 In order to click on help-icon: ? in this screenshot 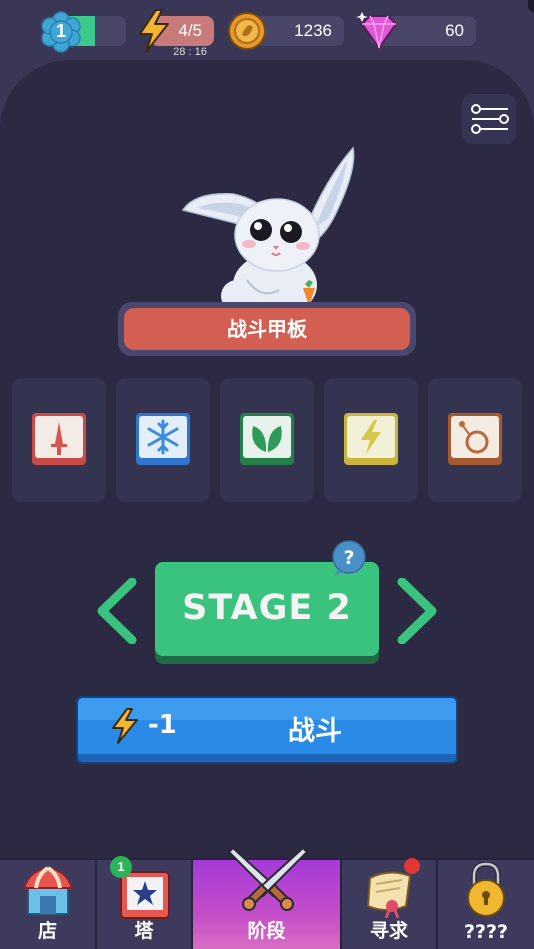, I will do `click(349, 559)`.